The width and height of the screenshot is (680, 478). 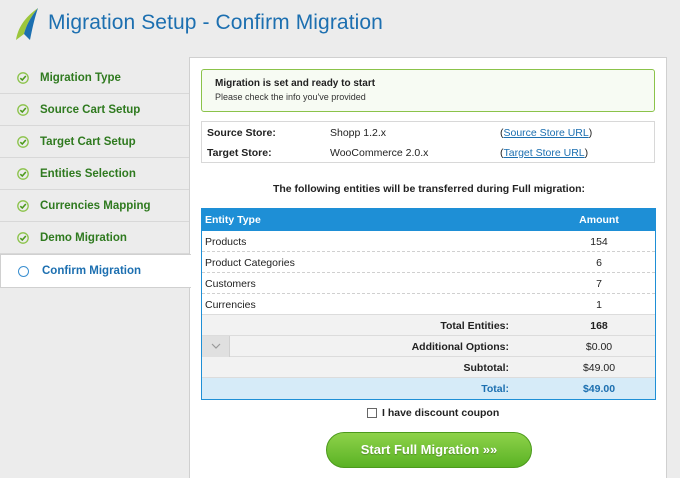 What do you see at coordinates (23, 271) in the screenshot?
I see `current-step-icon` at bounding box center [23, 271].